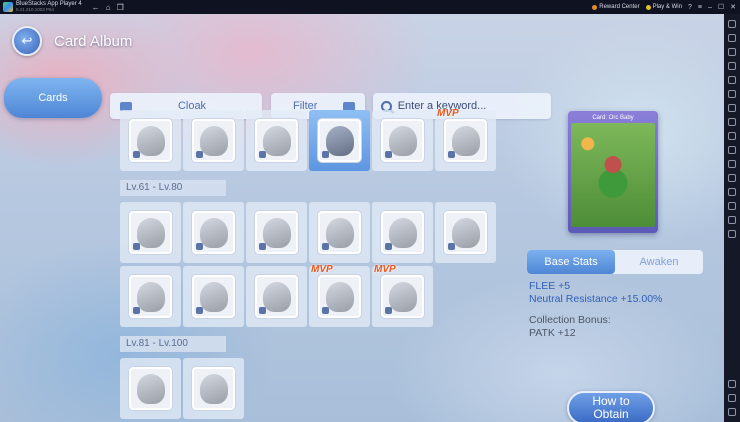  Describe the element at coordinates (732, 108) in the screenshot. I see `apk-install-icon` at that location.